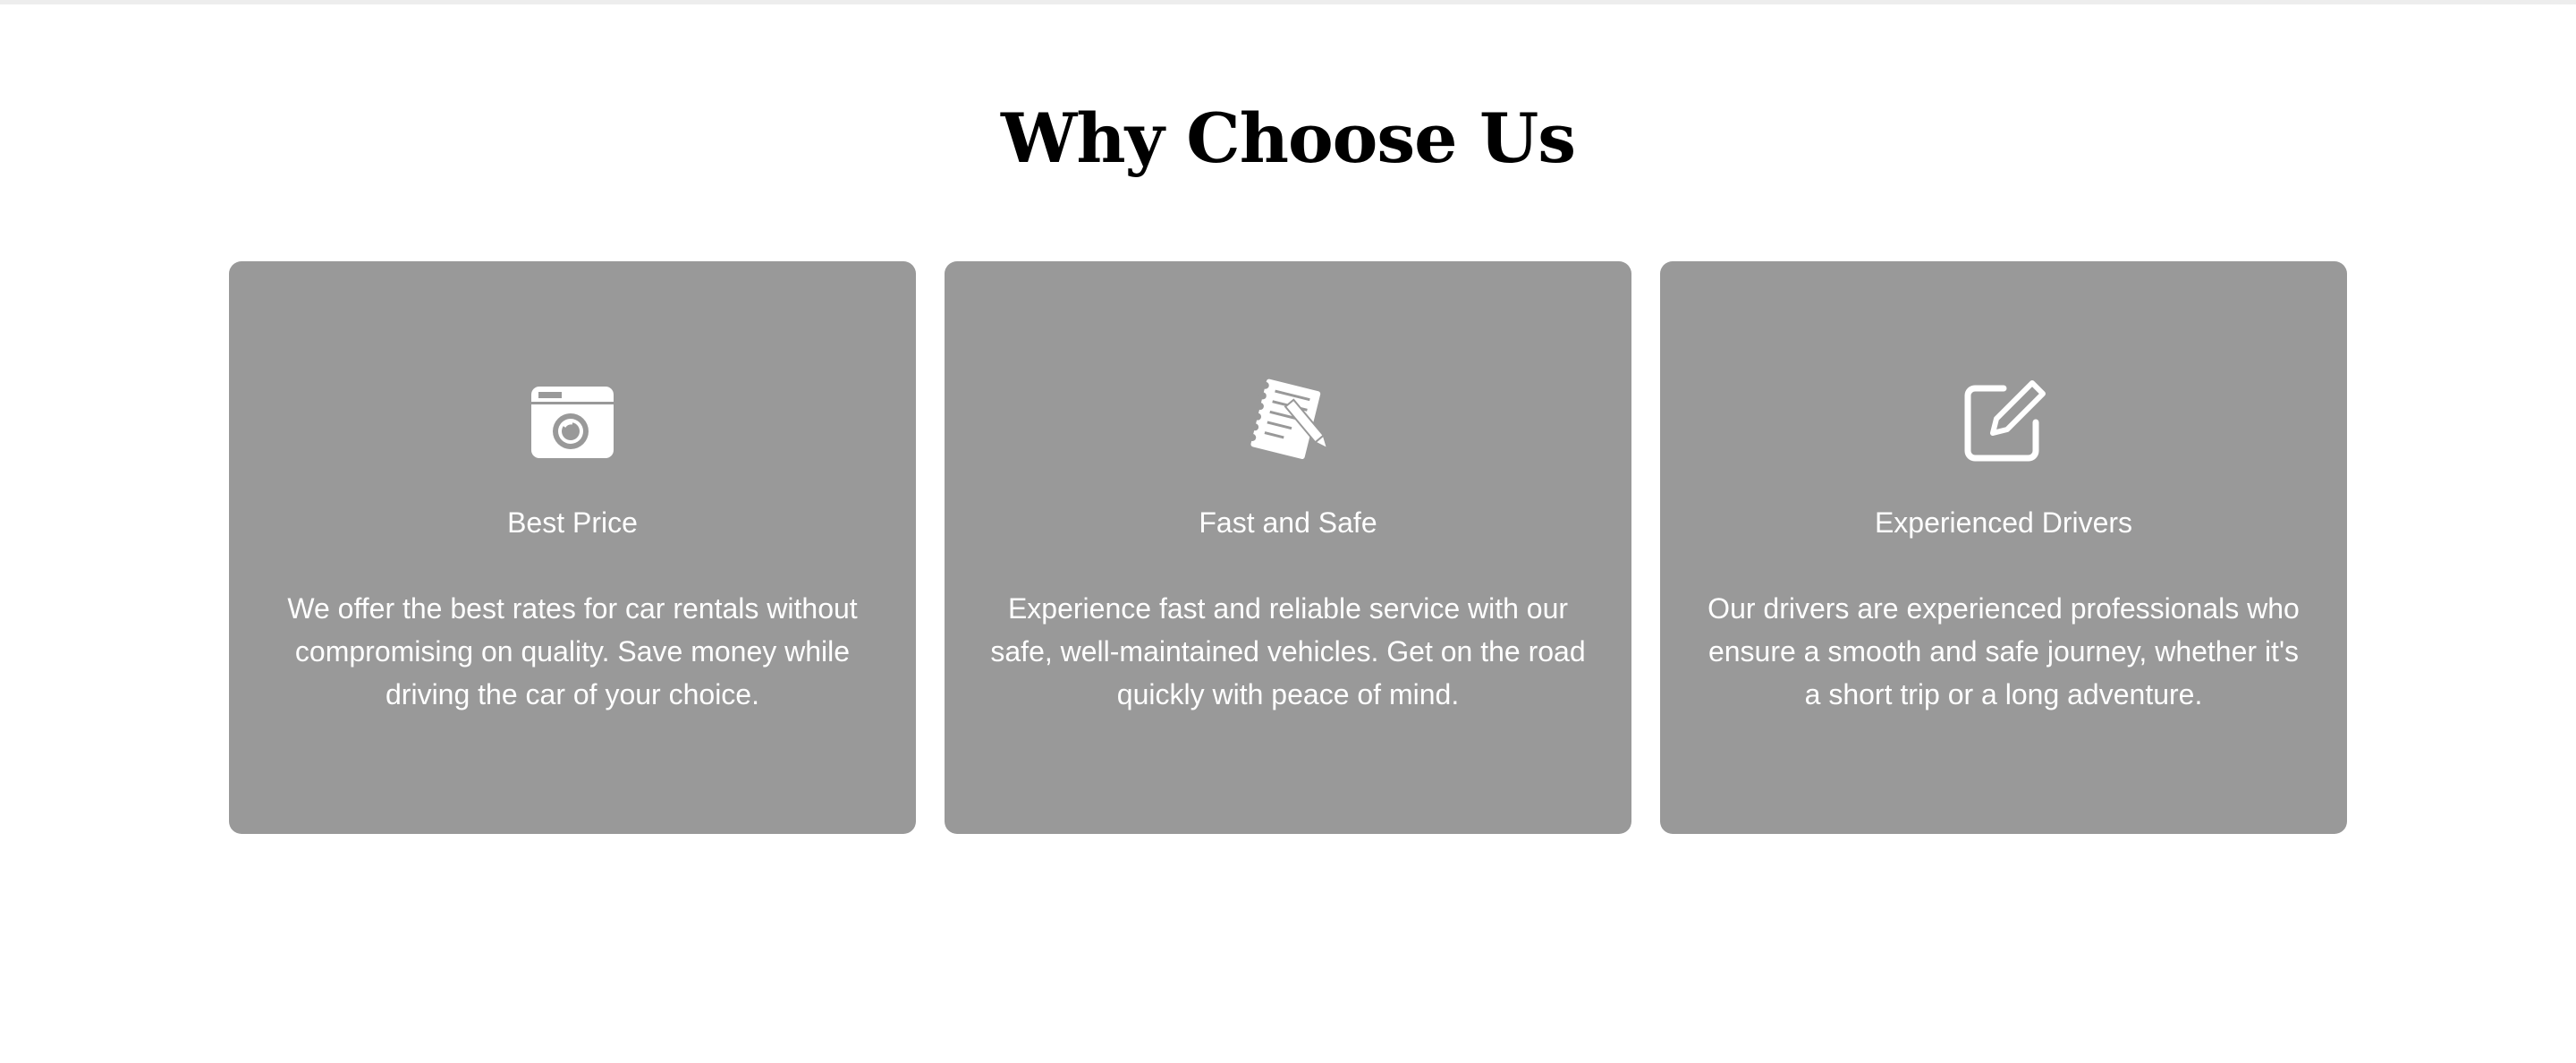 Image resolution: width=2576 pixels, height=1063 pixels. I want to click on edit-square-icon, so click(2003, 420).